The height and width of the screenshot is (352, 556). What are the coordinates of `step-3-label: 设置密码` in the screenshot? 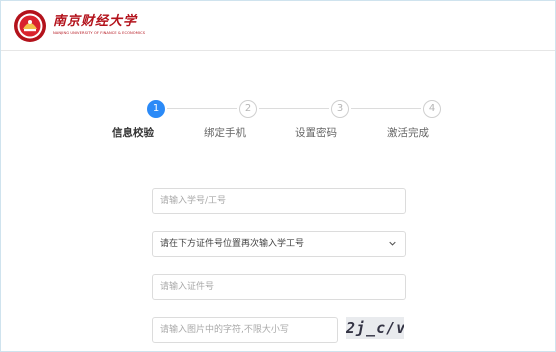 It's located at (316, 133).